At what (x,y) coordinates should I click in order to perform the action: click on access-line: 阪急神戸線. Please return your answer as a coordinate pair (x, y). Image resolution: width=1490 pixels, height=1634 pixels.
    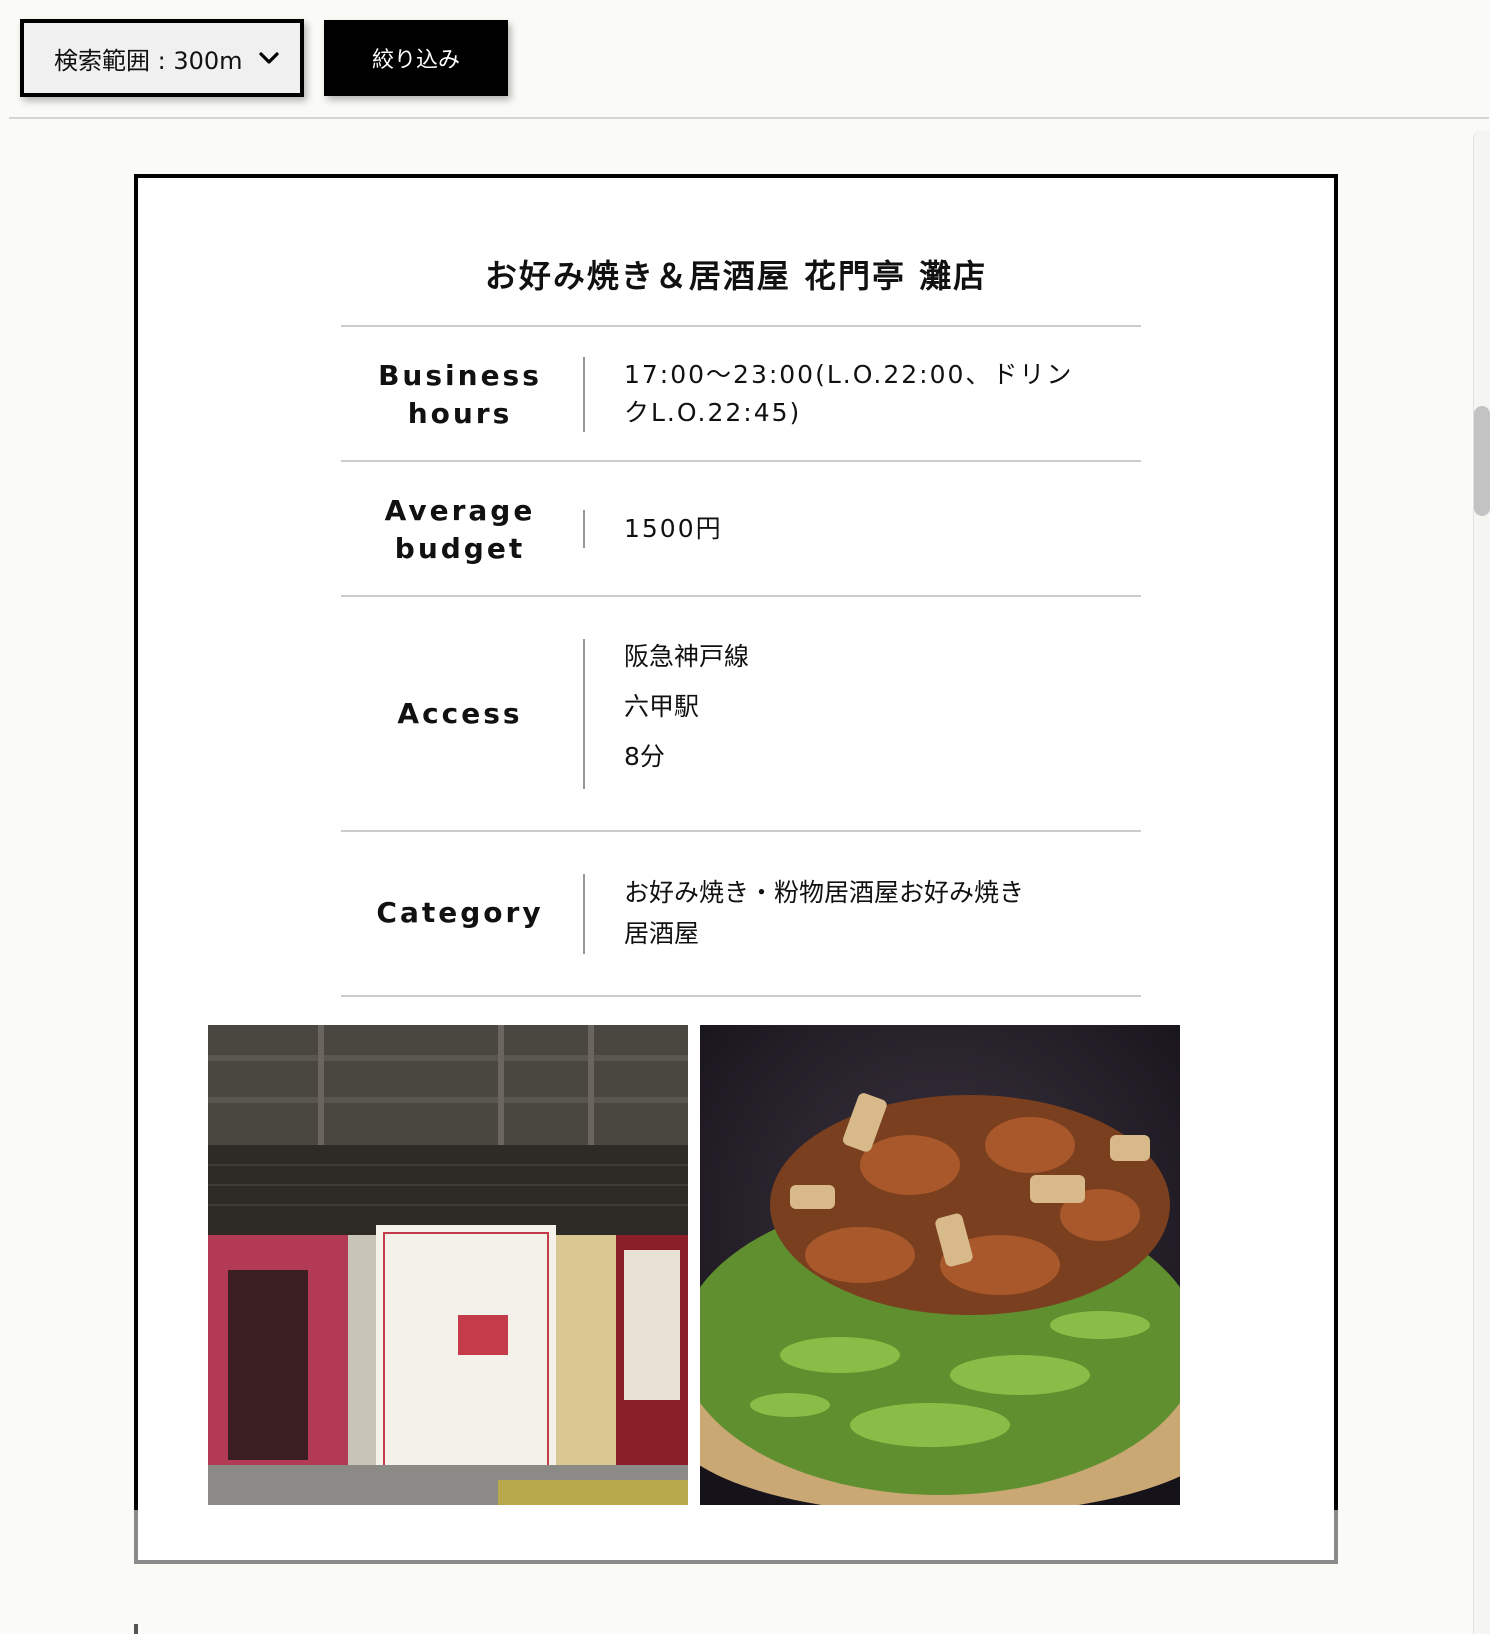
    Looking at the image, I should click on (687, 656).